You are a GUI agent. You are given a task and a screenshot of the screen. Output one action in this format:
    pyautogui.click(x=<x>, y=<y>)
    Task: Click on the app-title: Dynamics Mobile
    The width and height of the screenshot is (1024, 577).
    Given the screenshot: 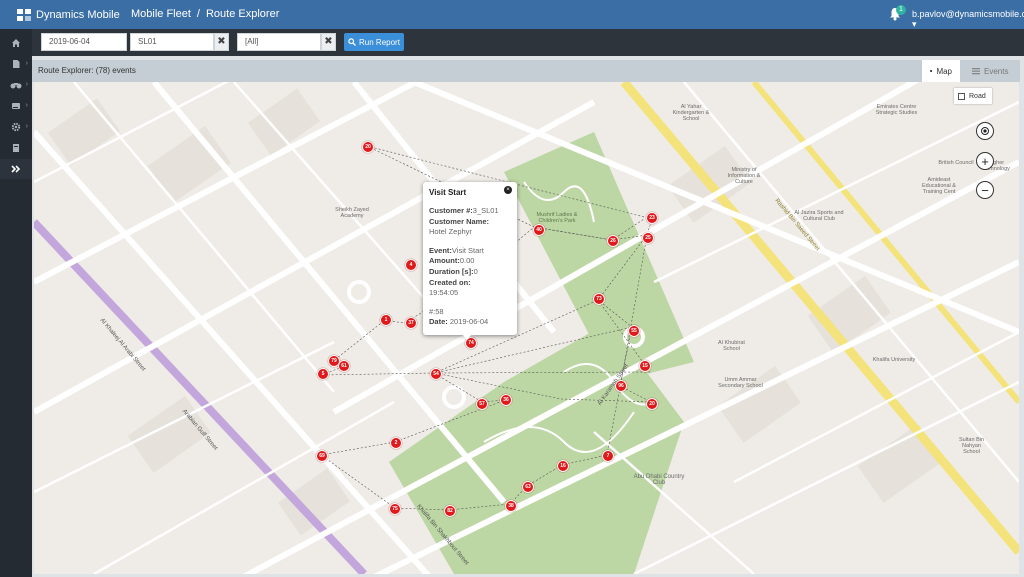 What is the action you would take?
    pyautogui.click(x=78, y=15)
    